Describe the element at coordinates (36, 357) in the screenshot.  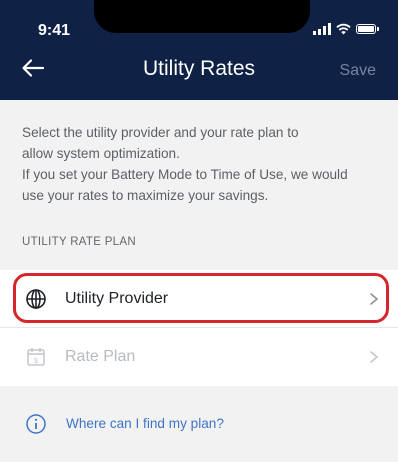
I see `calendar-dollar-icon: $` at that location.